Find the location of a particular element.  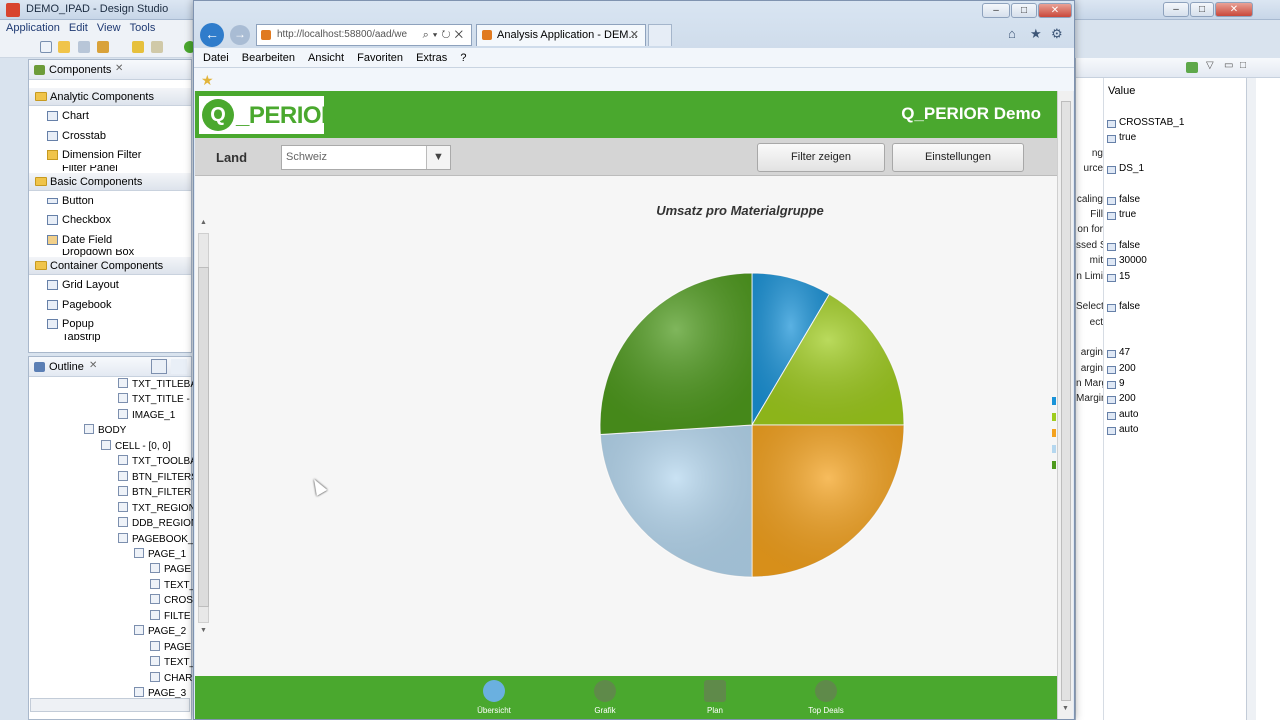

browser-tab: Analysis Application - DEM... ✕ is located at coordinates (561, 35).